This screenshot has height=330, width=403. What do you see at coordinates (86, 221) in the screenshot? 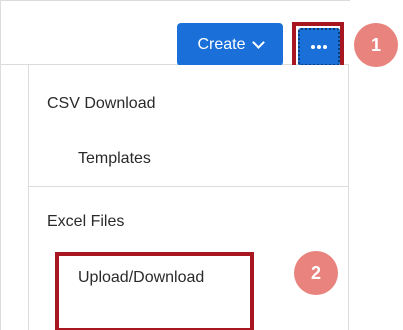
I see `menu-section-header-excel-files: Excel Files` at bounding box center [86, 221].